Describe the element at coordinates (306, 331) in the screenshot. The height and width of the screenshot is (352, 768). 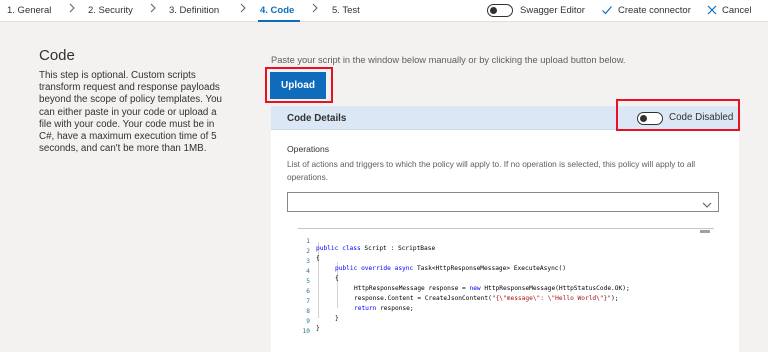
I see `code-line: 10` at that location.